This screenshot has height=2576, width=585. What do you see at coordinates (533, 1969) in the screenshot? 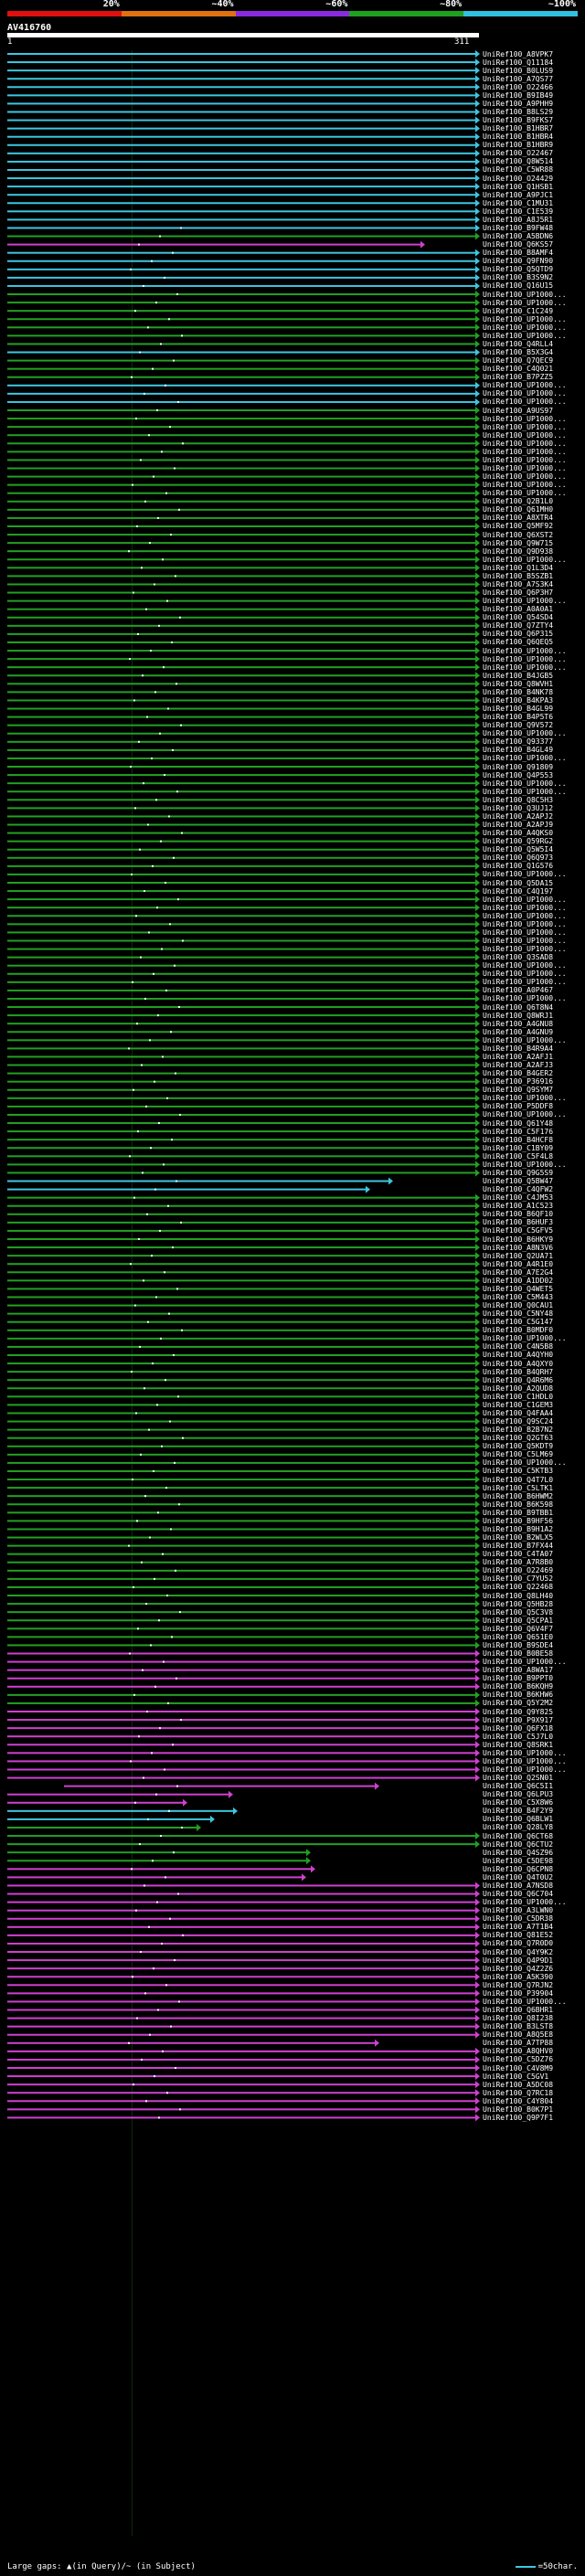
I see `hit-label: UniRef100_Q4Z2Z6` at bounding box center [533, 1969].